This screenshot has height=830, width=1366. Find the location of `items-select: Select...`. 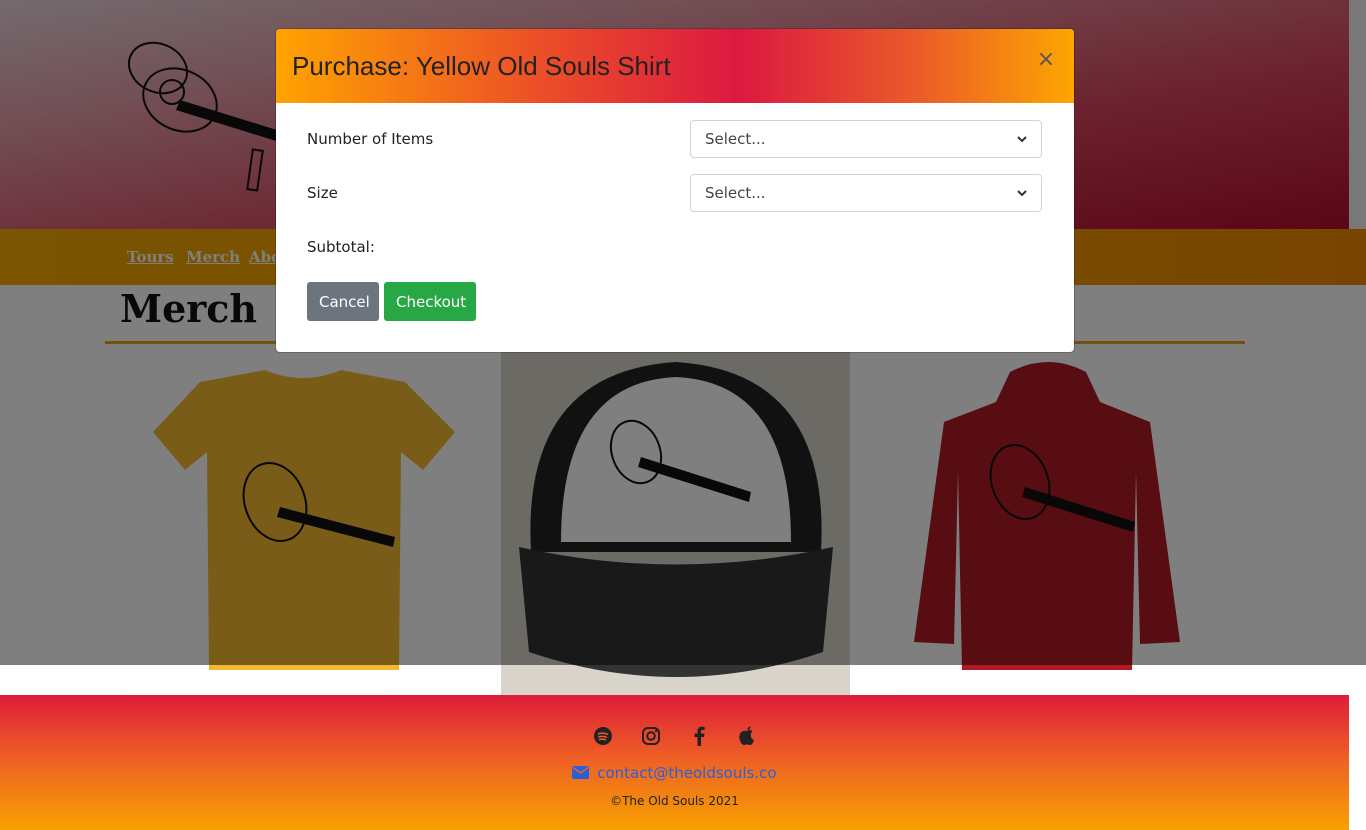

items-select: Select... is located at coordinates (866, 139).